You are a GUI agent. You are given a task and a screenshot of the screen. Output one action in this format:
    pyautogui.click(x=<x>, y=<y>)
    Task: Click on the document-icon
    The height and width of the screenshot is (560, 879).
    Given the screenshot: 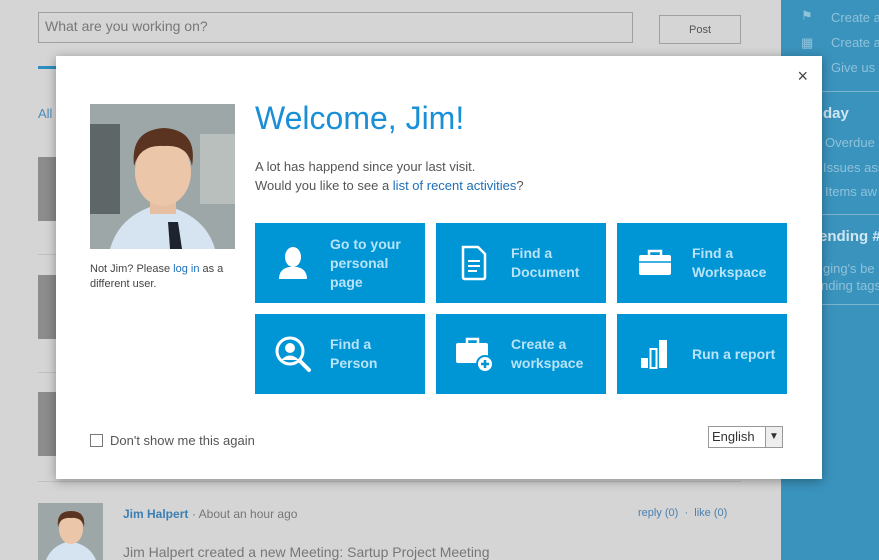 What is the action you would take?
    pyautogui.click(x=474, y=263)
    